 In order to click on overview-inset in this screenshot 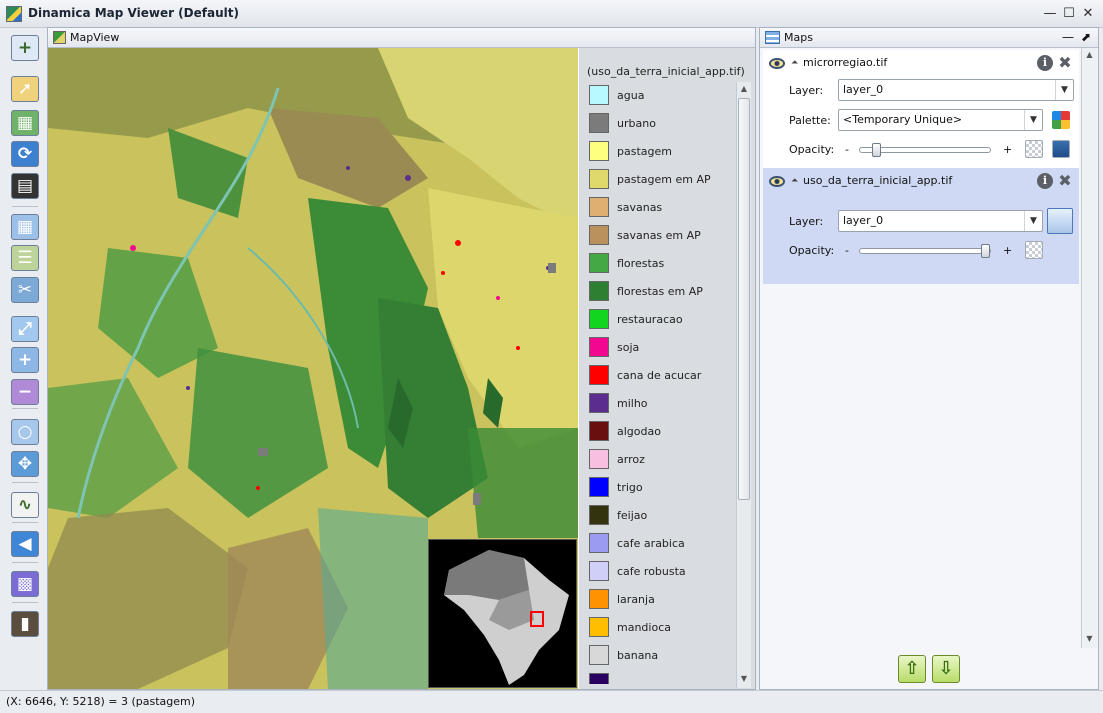, I will do `click(502, 613)`.